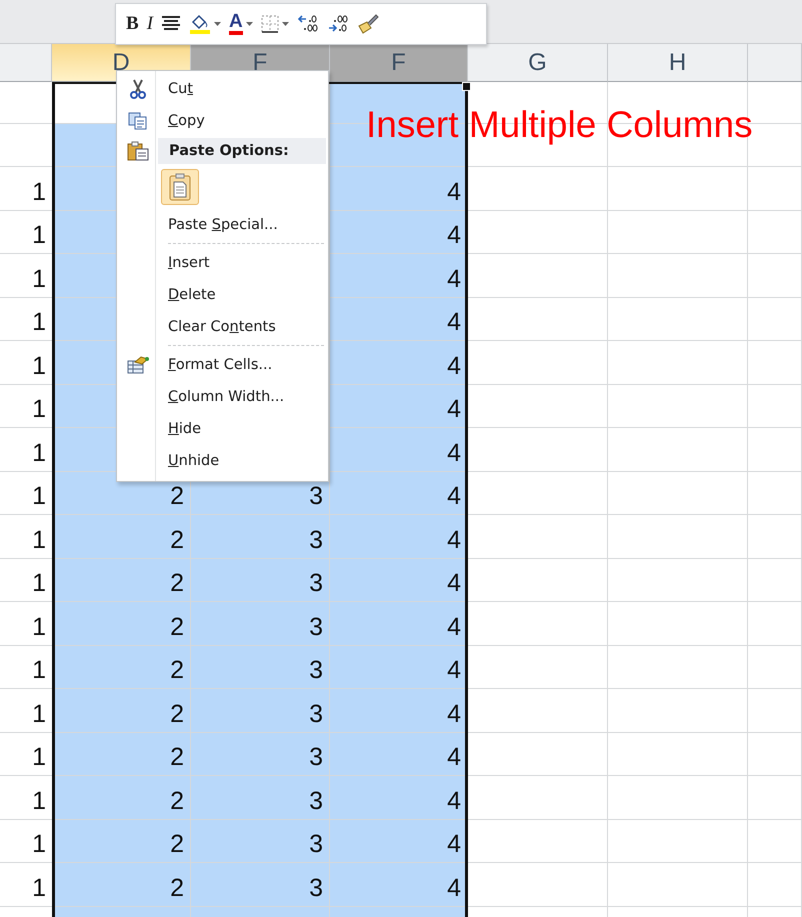 The width and height of the screenshot is (802, 917). I want to click on menu-item: Cut, so click(175, 89).